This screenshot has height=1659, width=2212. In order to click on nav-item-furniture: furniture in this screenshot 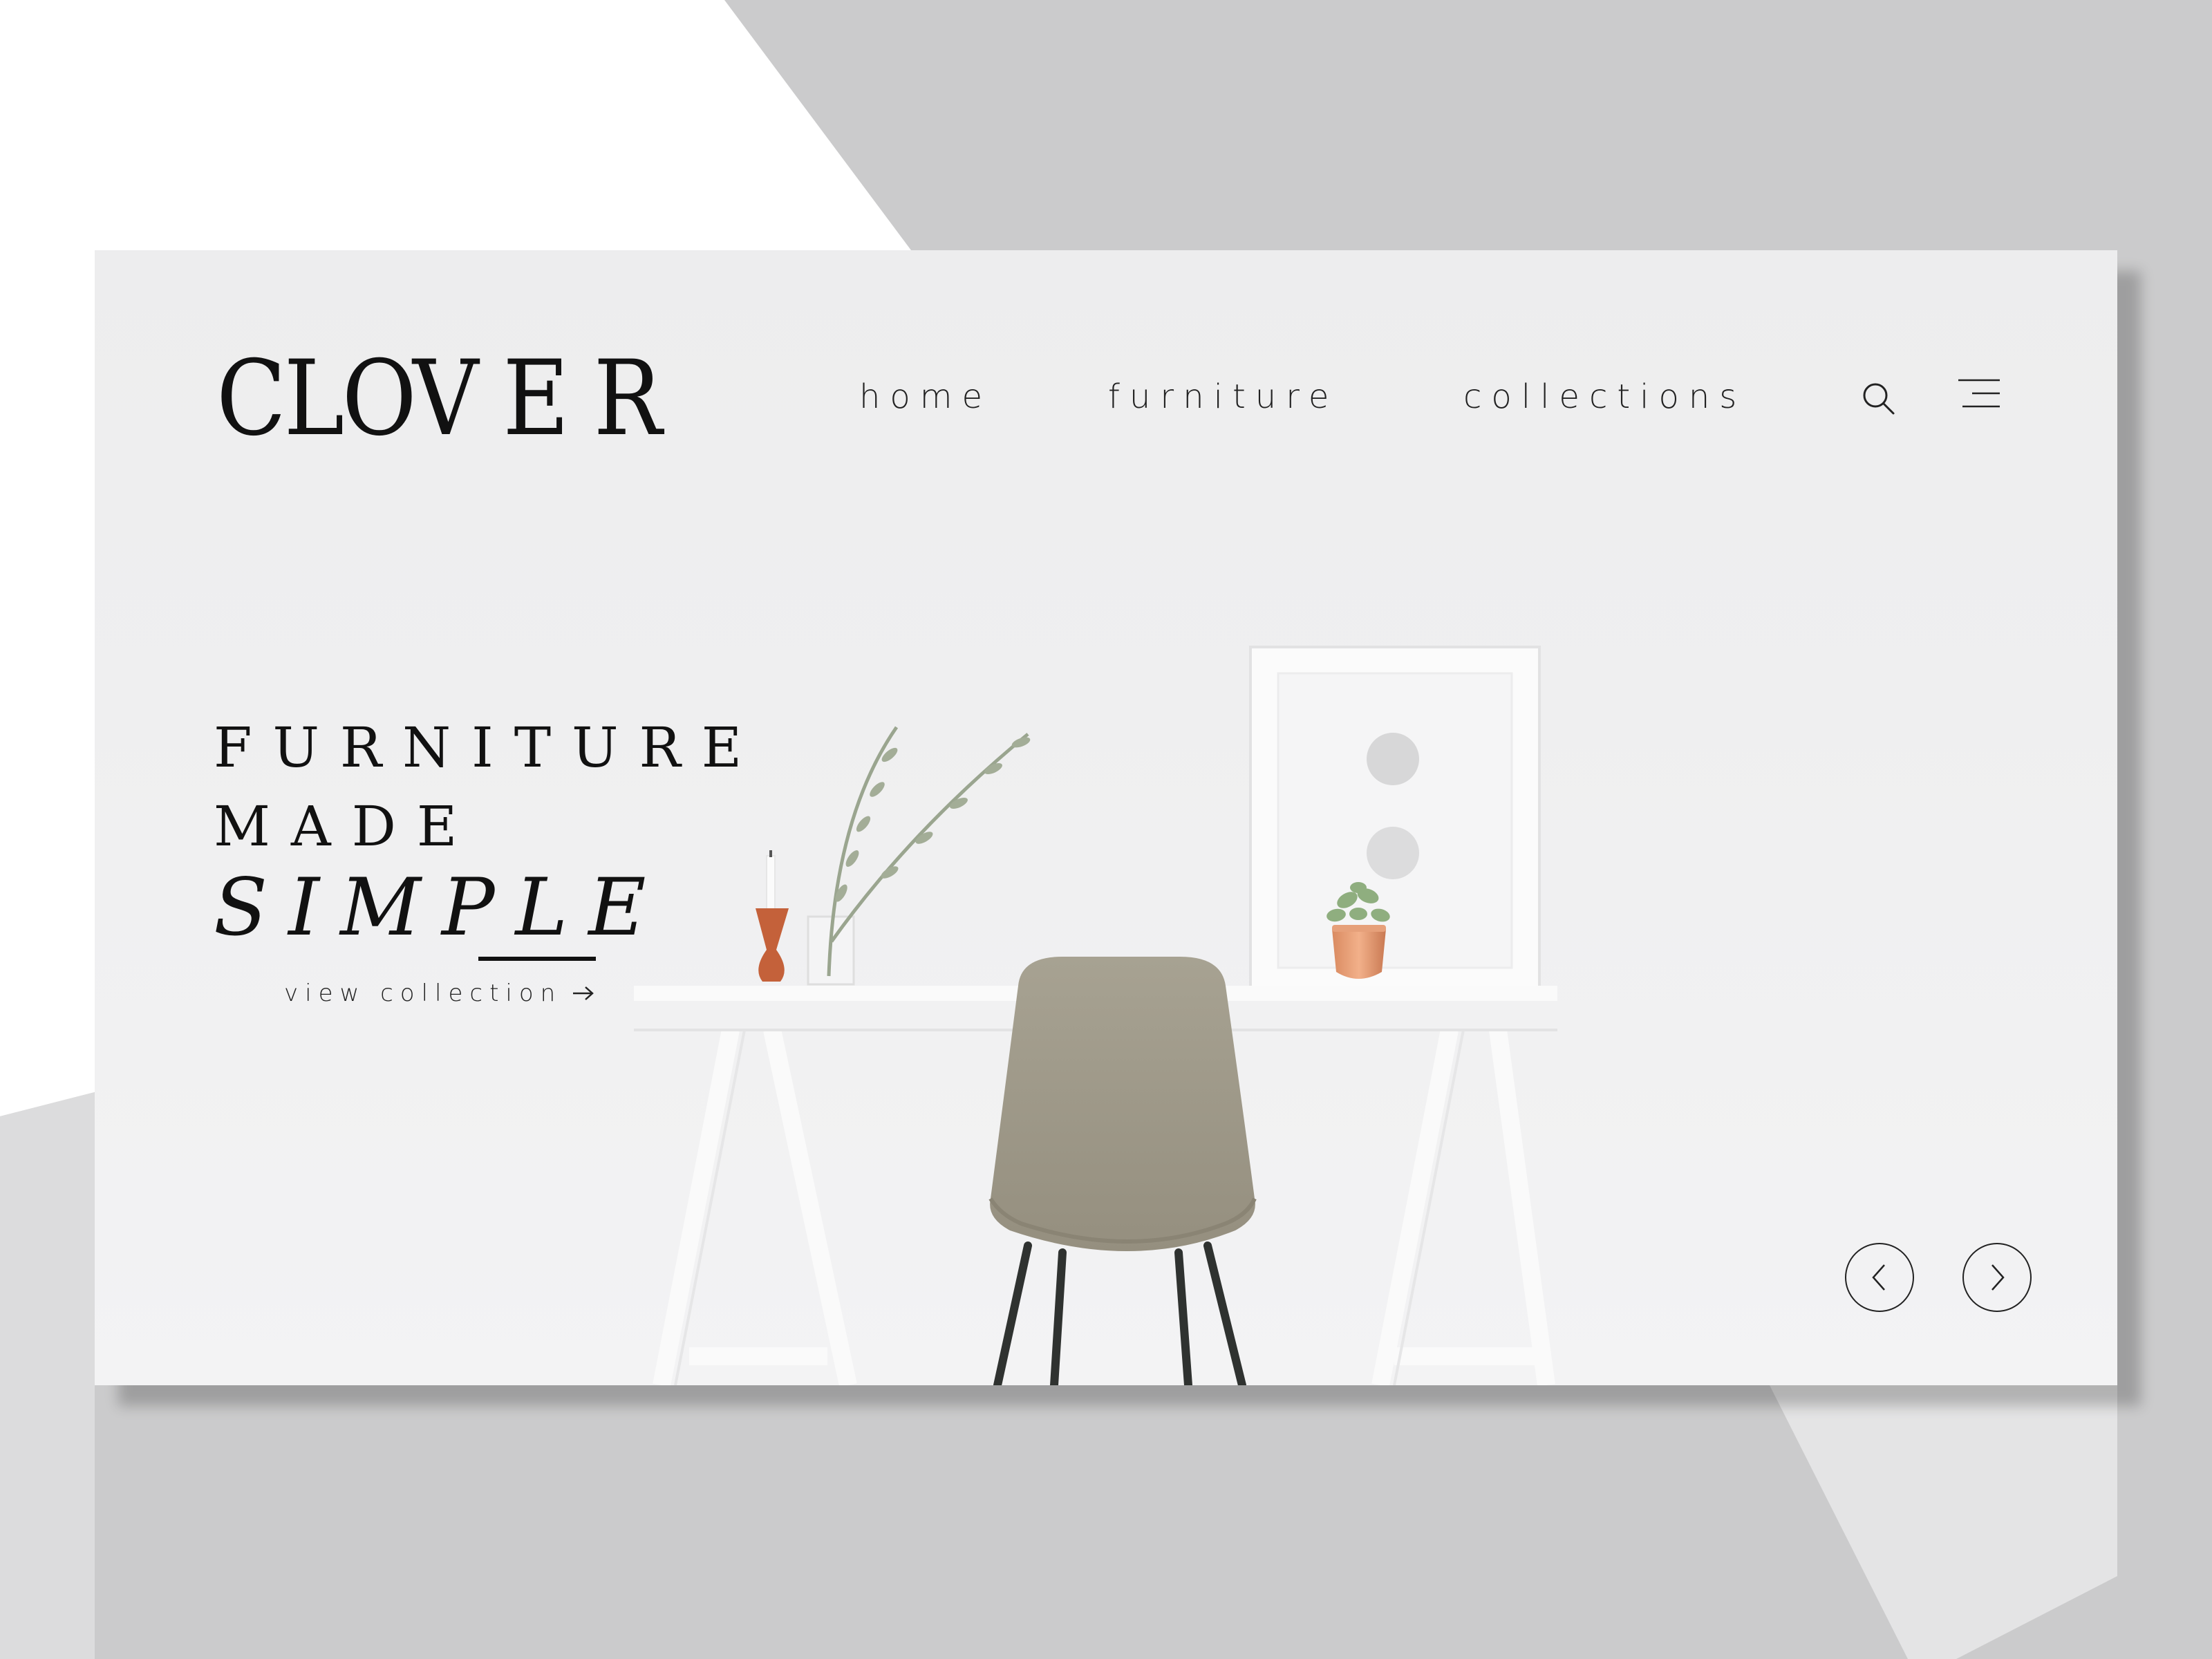, I will do `click(1223, 397)`.